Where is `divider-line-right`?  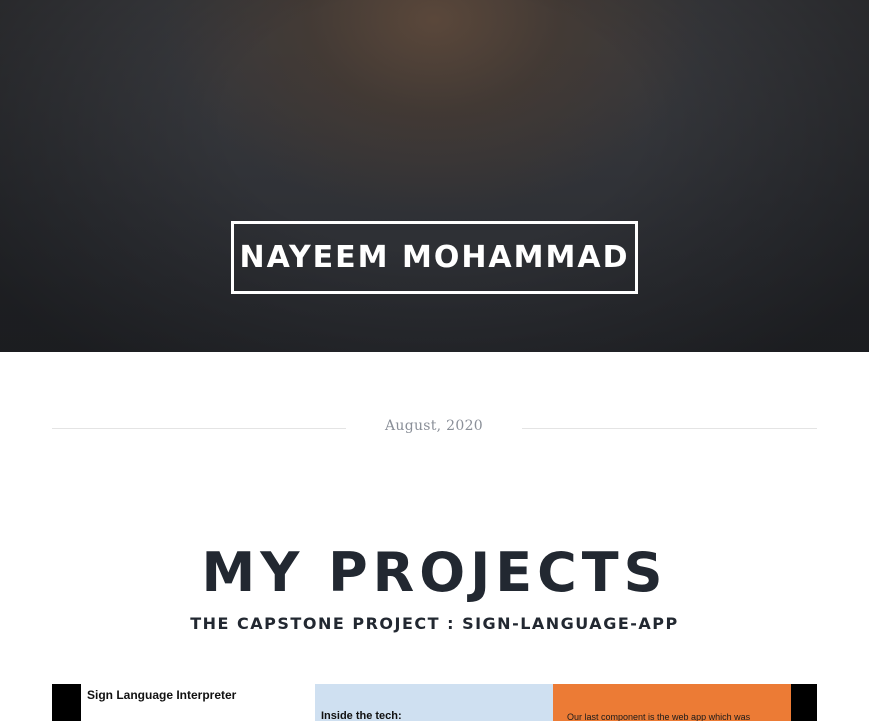
divider-line-right is located at coordinates (669, 428).